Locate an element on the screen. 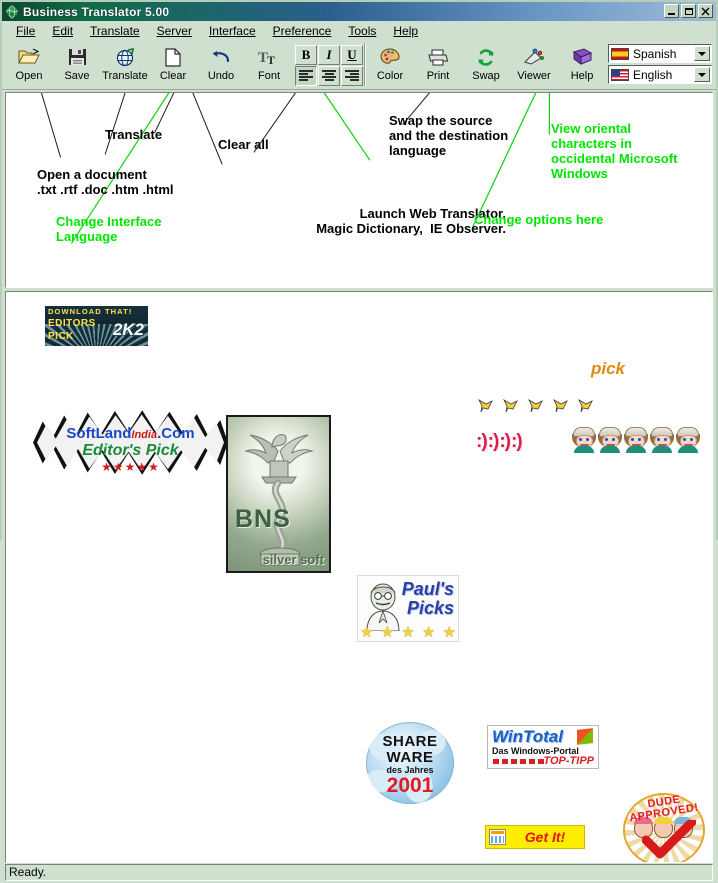  award-download-that-line2: EDITORS is located at coordinates (72, 323).